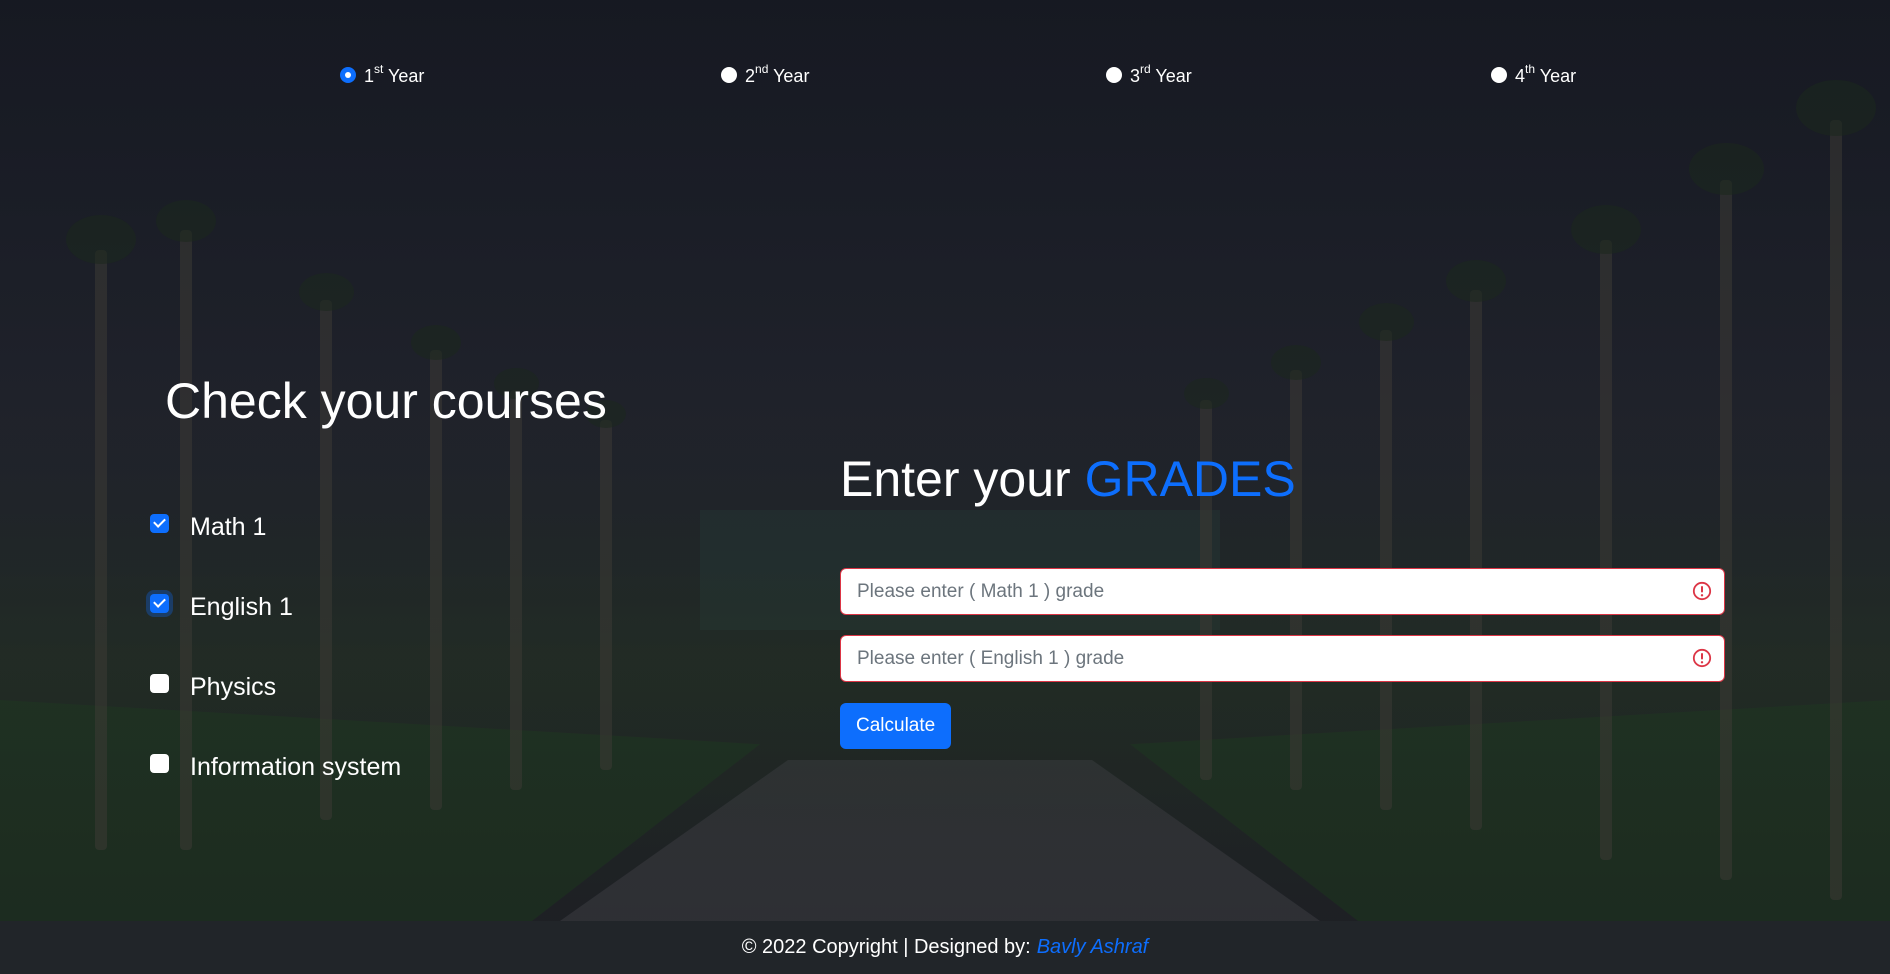  I want to click on year-1-label: 1st Year, so click(394, 74).